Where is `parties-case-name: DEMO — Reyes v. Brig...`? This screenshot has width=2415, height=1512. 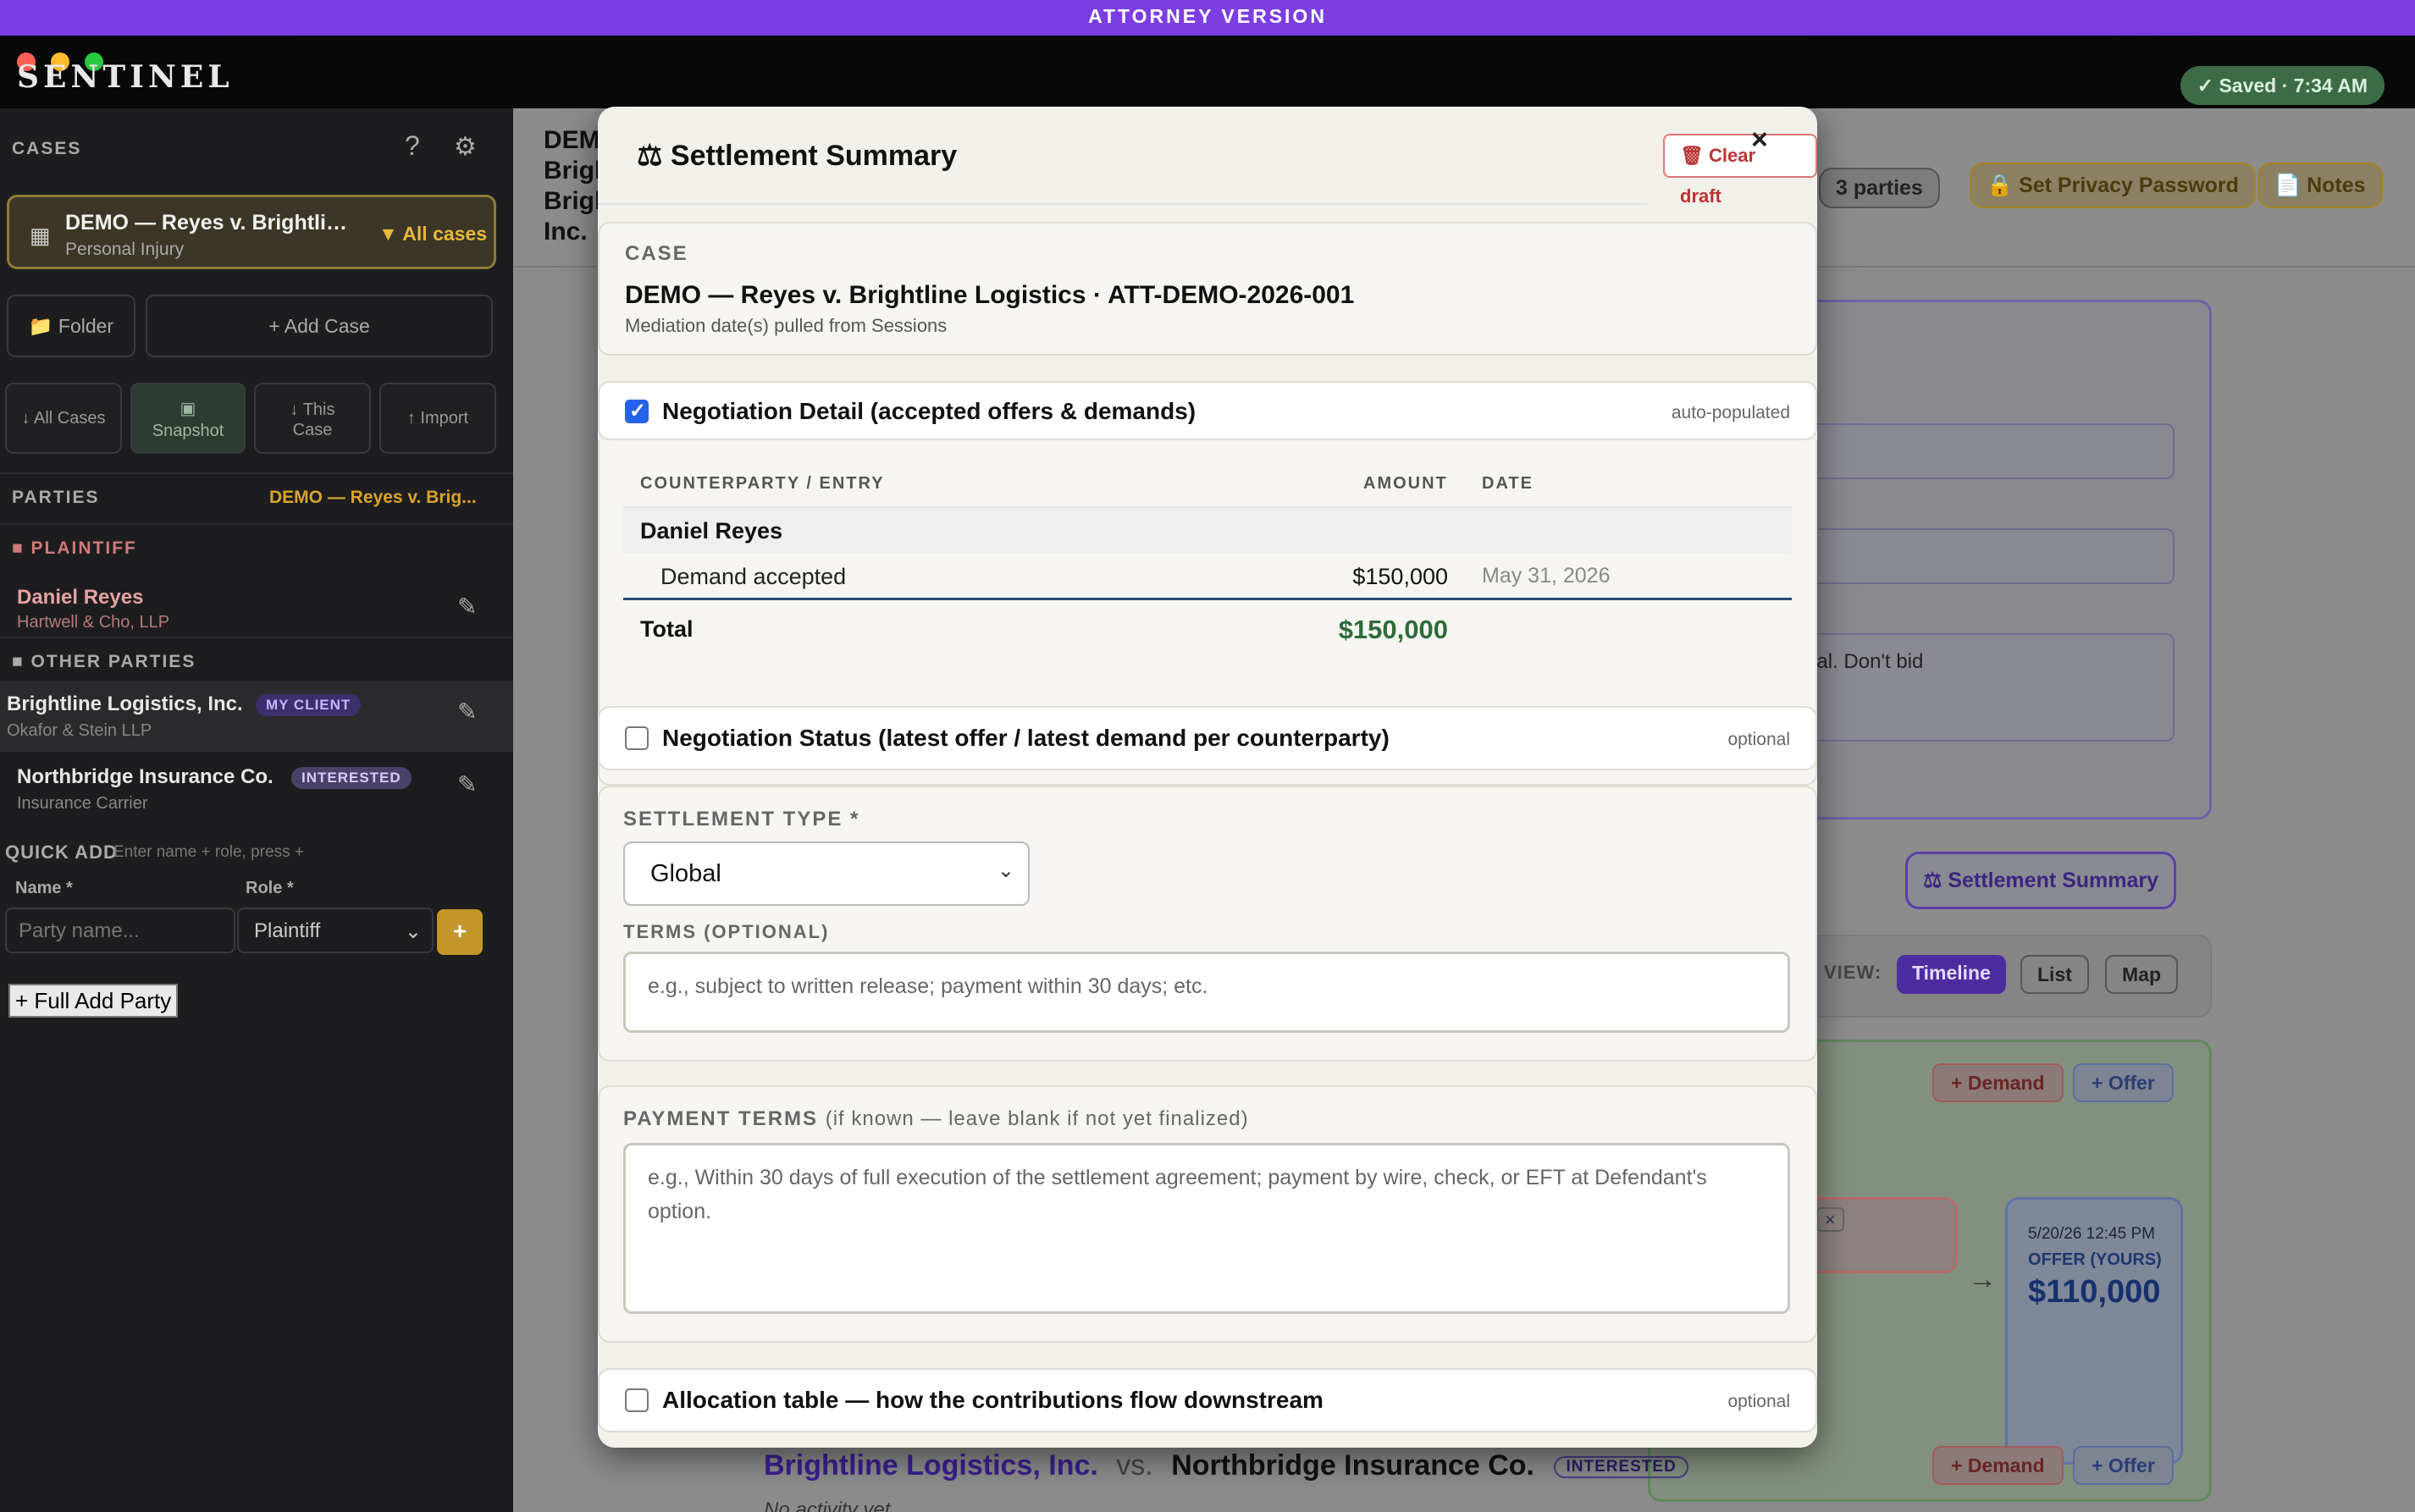
parties-case-name: DEMO — Reyes v. Brig... is located at coordinates (373, 498).